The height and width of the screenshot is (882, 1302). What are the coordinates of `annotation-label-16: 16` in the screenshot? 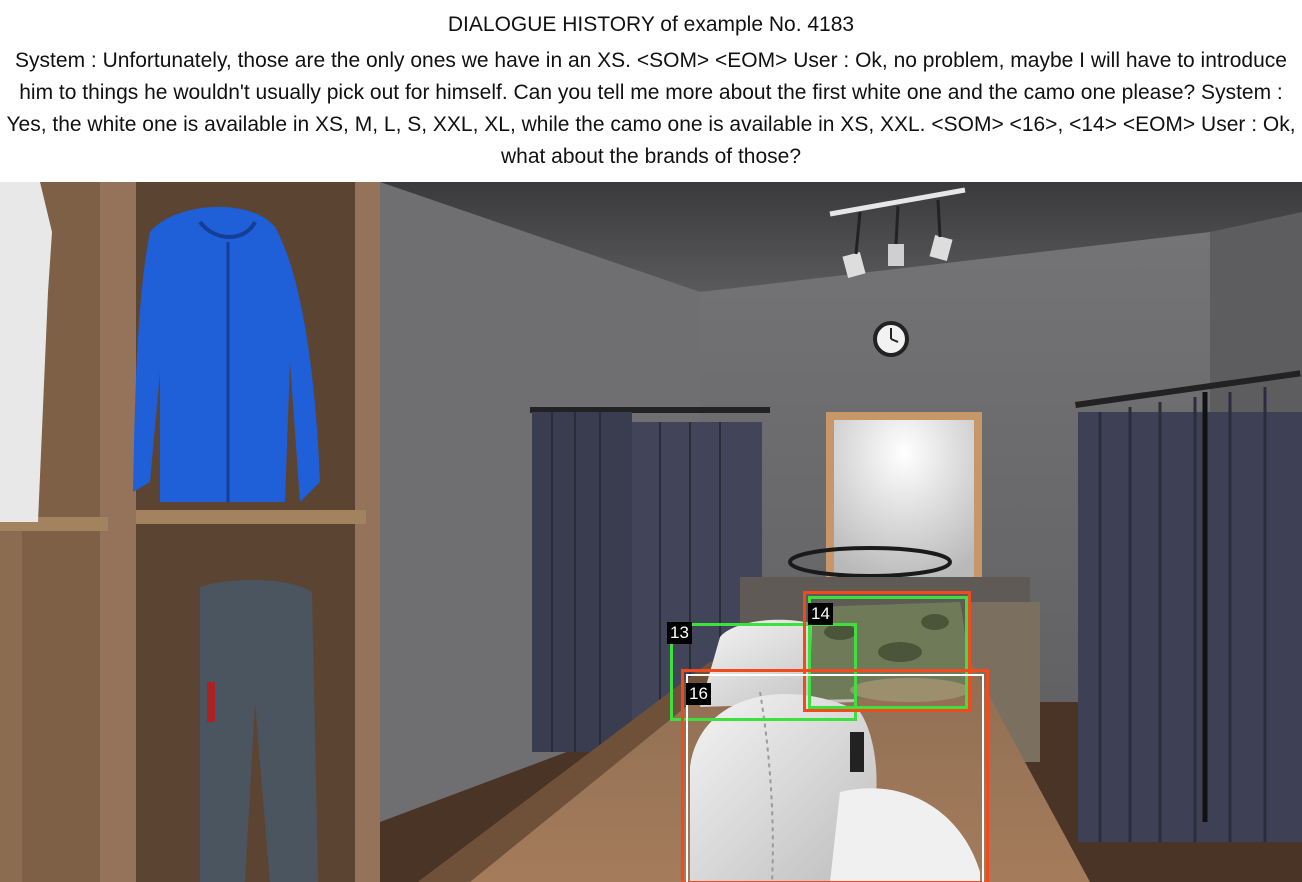 It's located at (698, 694).